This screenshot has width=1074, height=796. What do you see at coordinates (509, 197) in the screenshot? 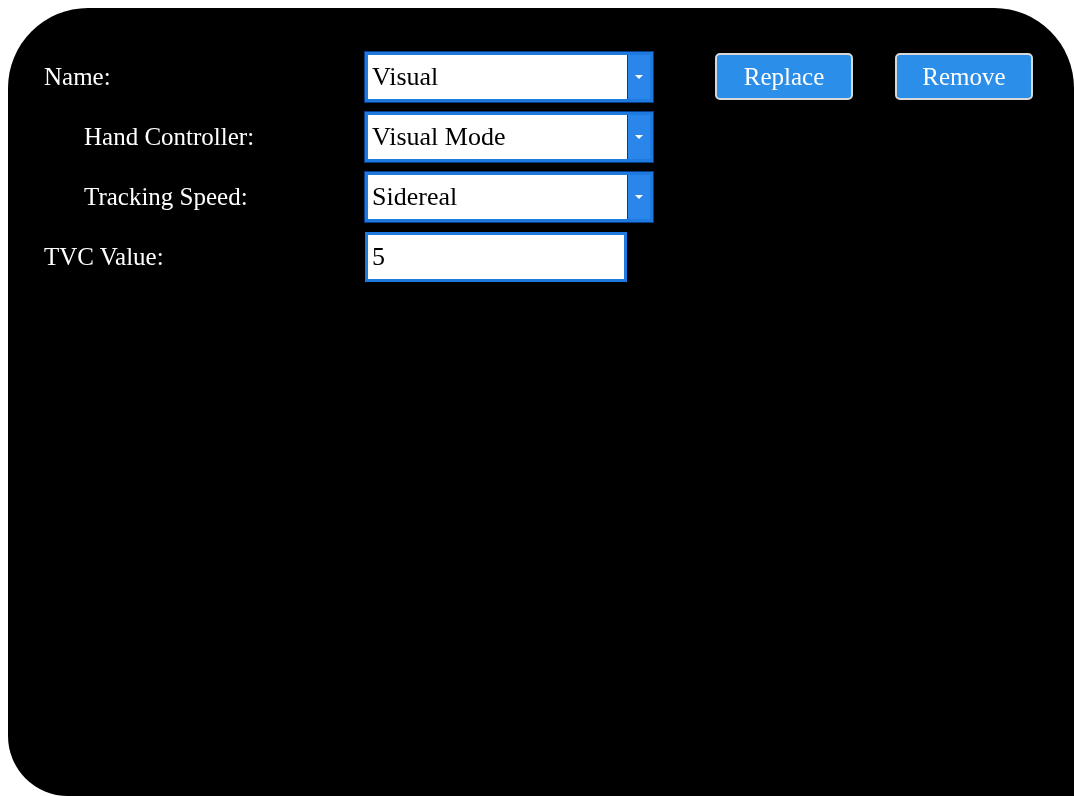
I see `dropdown: Sidereal` at bounding box center [509, 197].